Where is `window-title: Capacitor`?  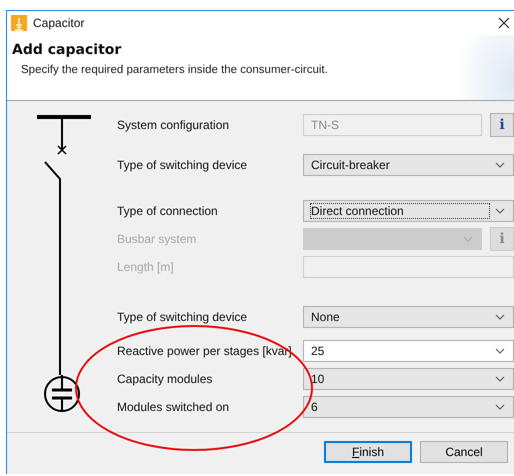 window-title: Capacitor is located at coordinates (58, 23).